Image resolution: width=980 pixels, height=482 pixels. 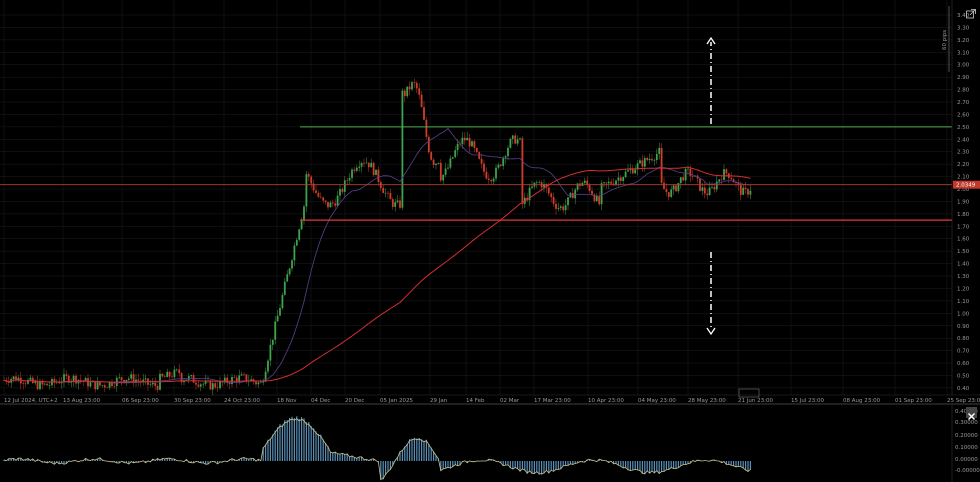 What do you see at coordinates (963, 202) in the screenshot?
I see `price-tick-label: 1.90` at bounding box center [963, 202].